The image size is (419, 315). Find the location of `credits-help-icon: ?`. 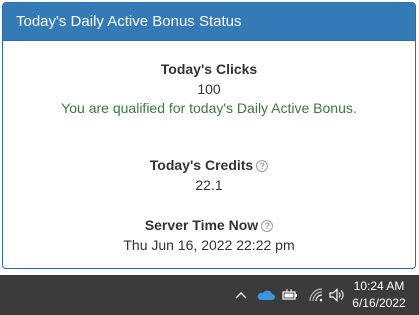

credits-help-icon: ? is located at coordinates (262, 166).